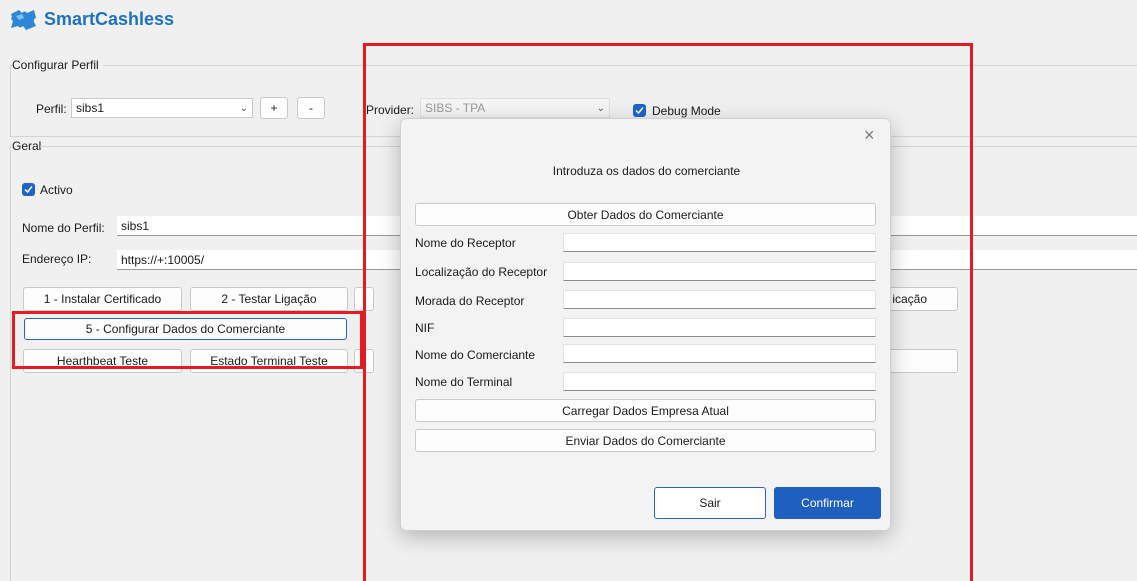  What do you see at coordinates (646, 171) in the screenshot?
I see `dialog-heading: Introduza os dados do comerciante` at bounding box center [646, 171].